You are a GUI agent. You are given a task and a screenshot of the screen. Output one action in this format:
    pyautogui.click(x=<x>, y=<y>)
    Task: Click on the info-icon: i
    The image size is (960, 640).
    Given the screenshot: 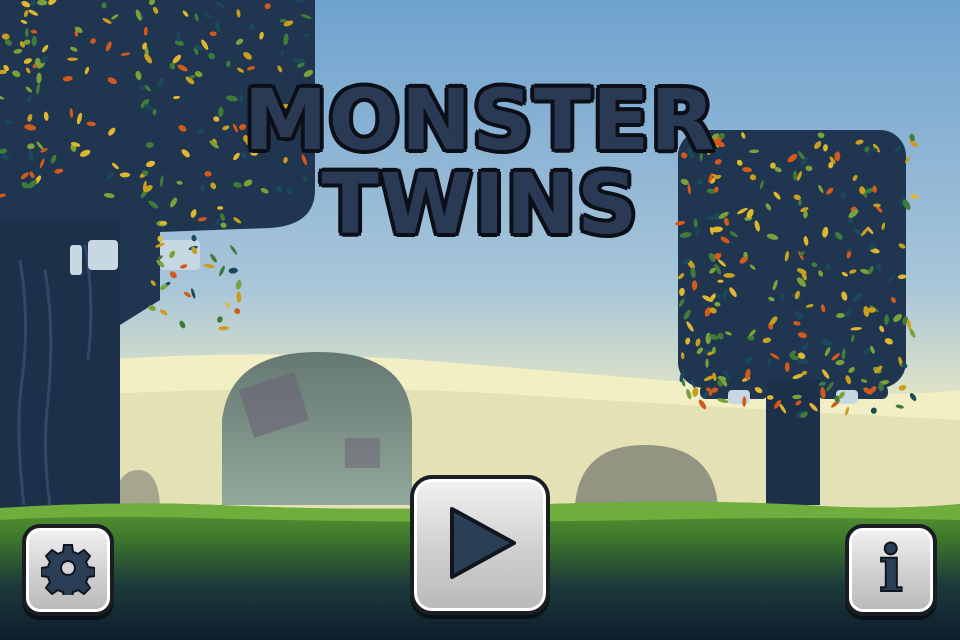 What is the action you would take?
    pyautogui.click(x=891, y=569)
    